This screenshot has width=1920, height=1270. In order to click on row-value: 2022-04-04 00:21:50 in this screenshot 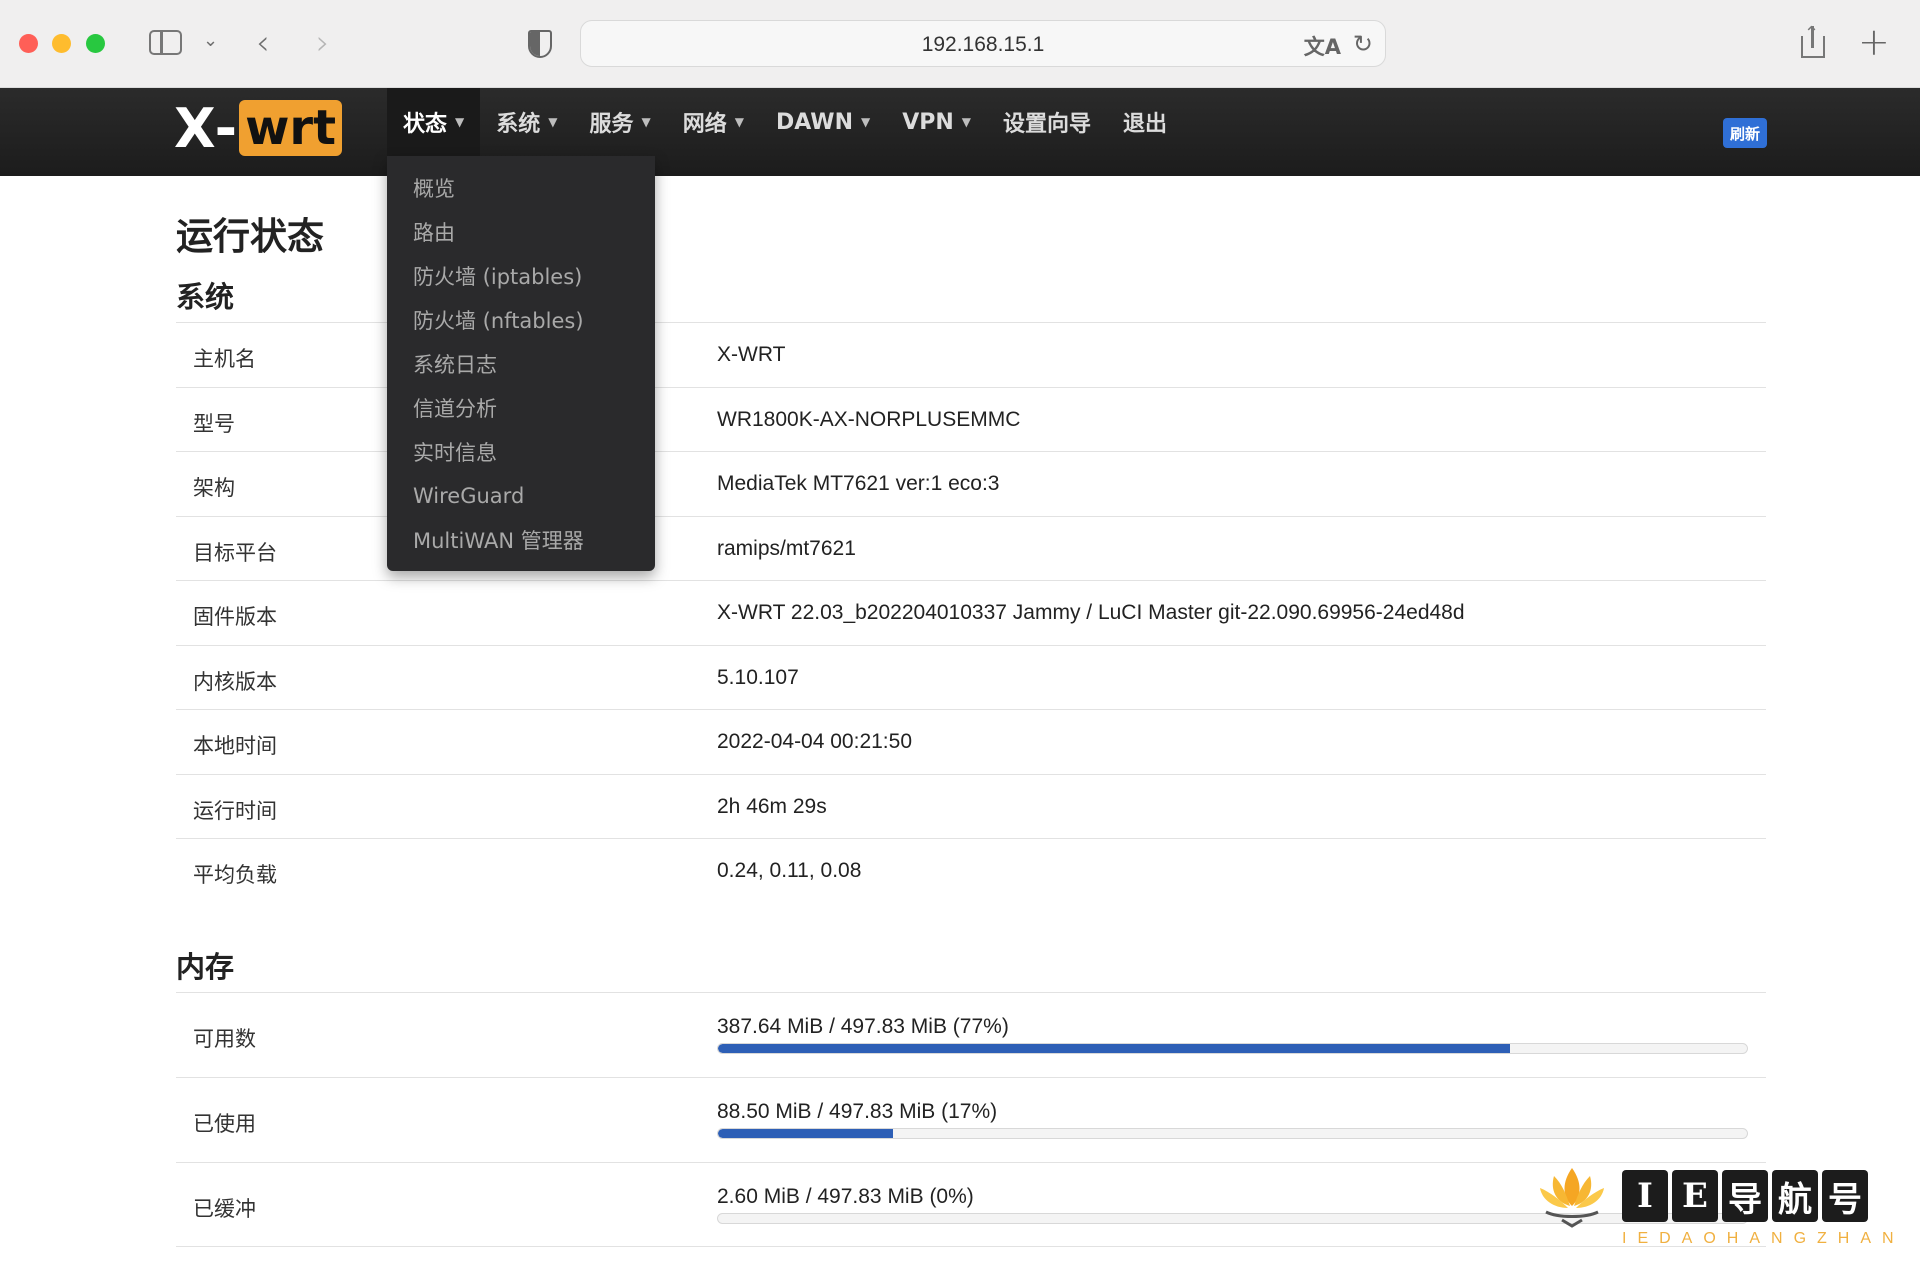, I will do `click(814, 741)`.